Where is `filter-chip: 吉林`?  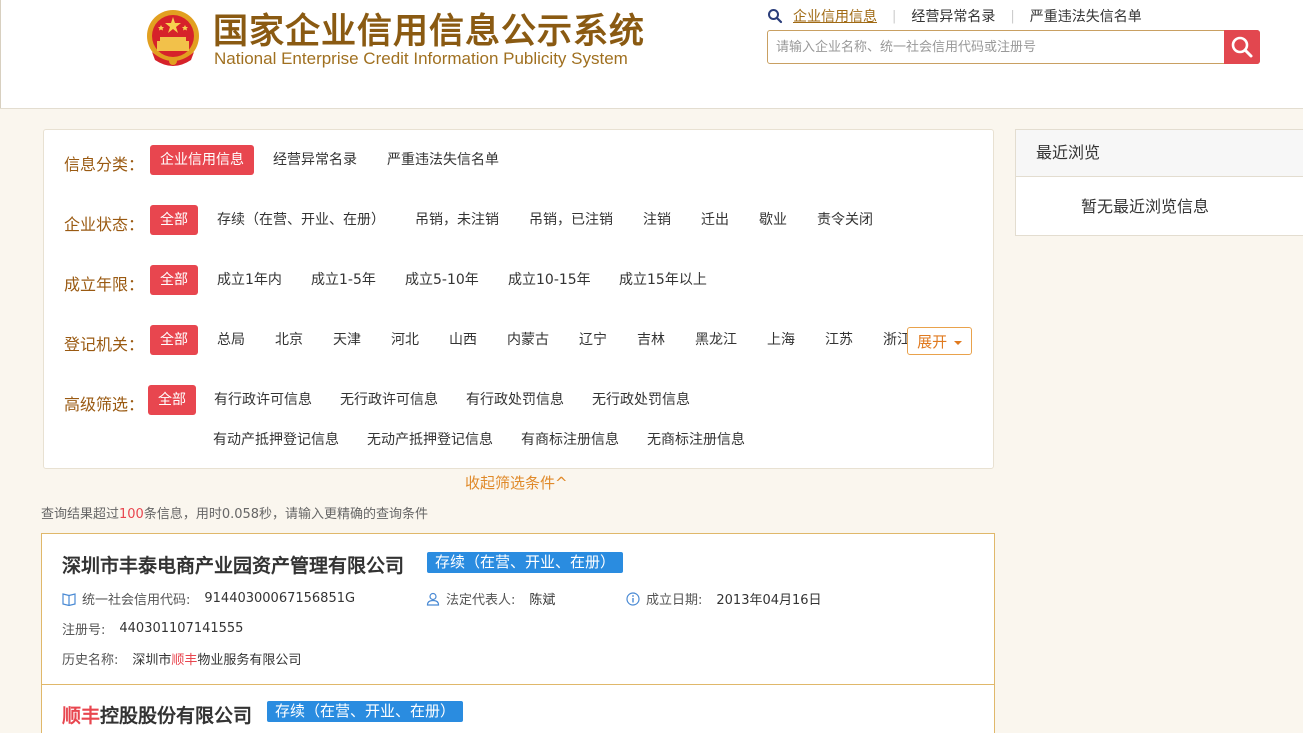
filter-chip: 吉林 is located at coordinates (651, 340).